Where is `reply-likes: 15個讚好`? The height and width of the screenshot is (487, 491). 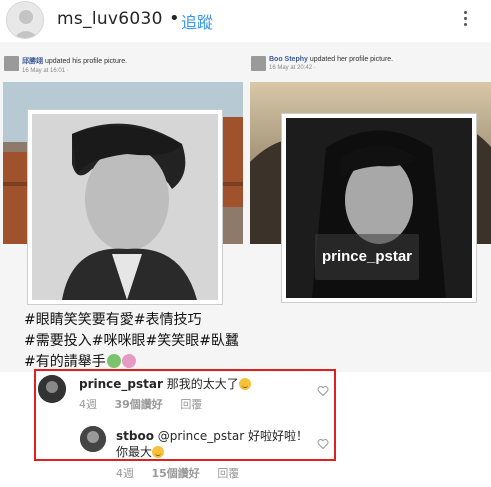 reply-likes: 15個讚好 is located at coordinates (176, 473).